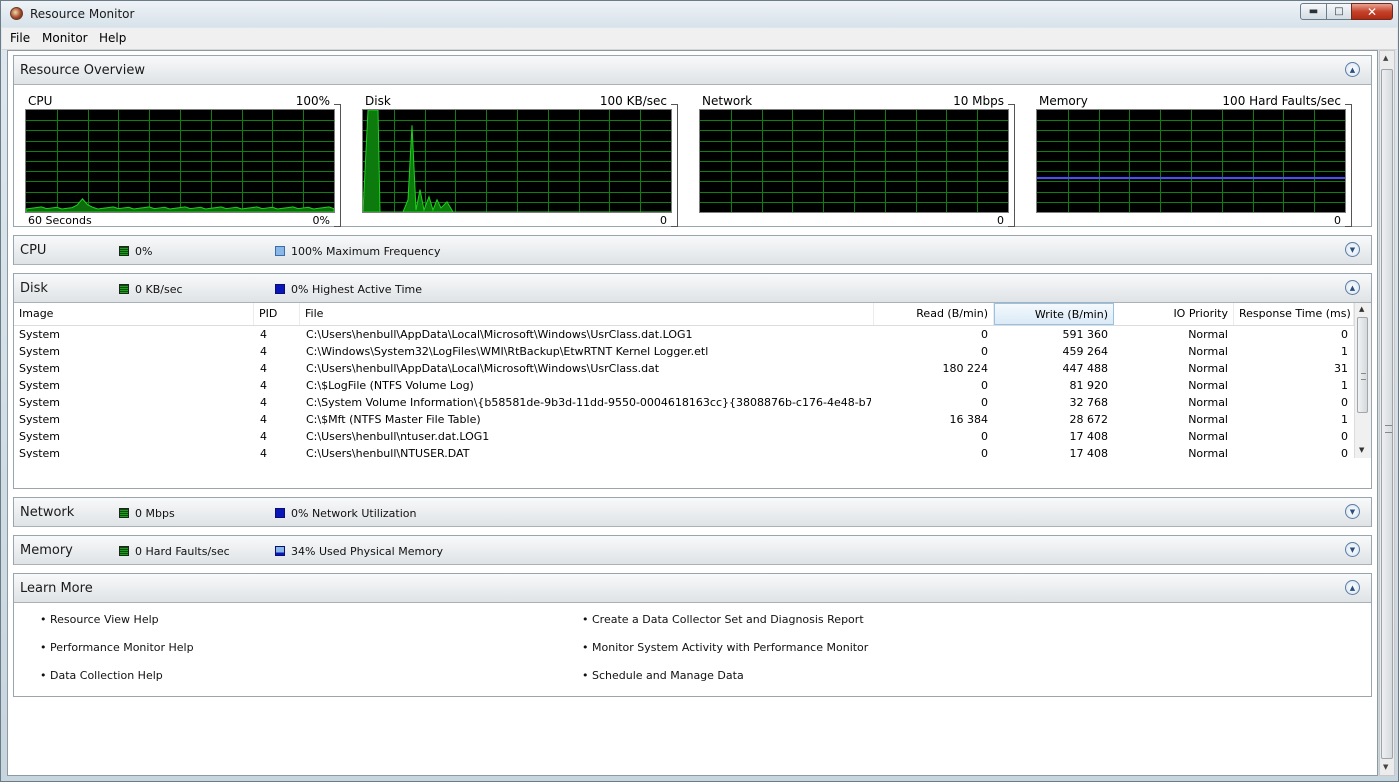 This screenshot has width=1399, height=782. I want to click on cpu-panel: CPU 0% 100% Maximum Frequency ▼, so click(692, 250).